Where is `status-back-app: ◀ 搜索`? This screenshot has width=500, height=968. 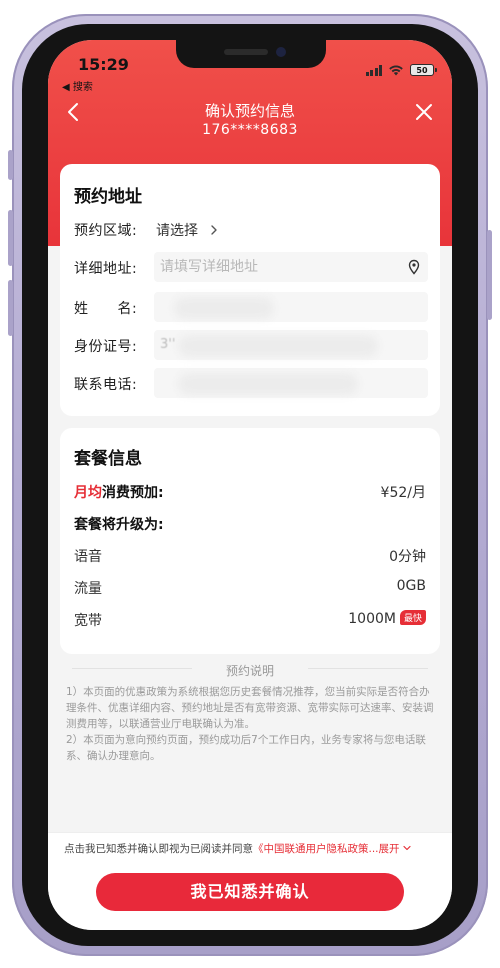
status-back-app: ◀ 搜索 is located at coordinates (77, 85).